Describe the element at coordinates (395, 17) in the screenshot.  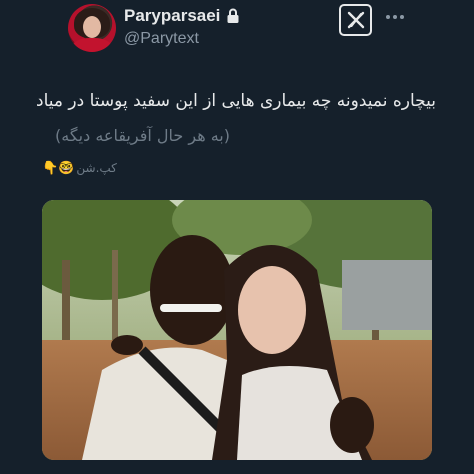
I see `more-options-icon` at that location.